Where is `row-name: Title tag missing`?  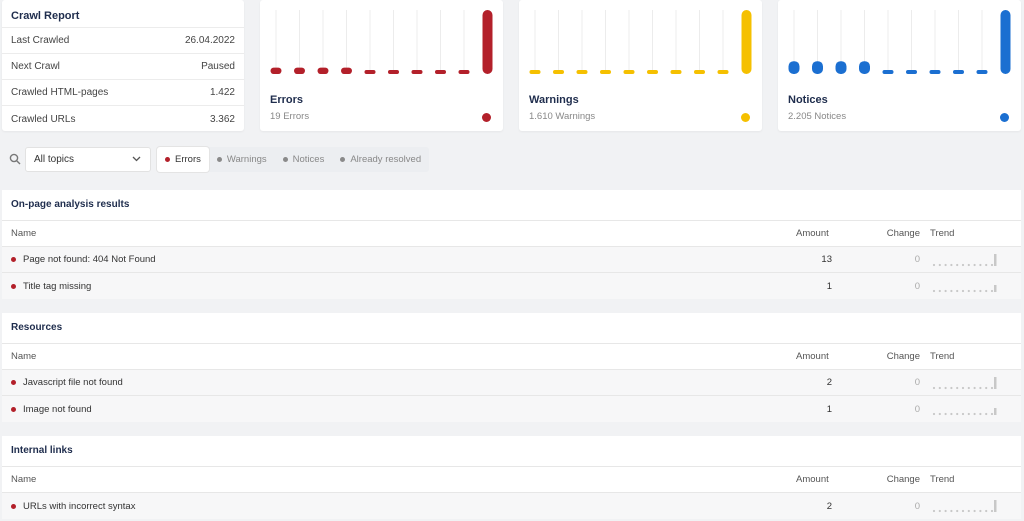 row-name: Title tag missing is located at coordinates (57, 286).